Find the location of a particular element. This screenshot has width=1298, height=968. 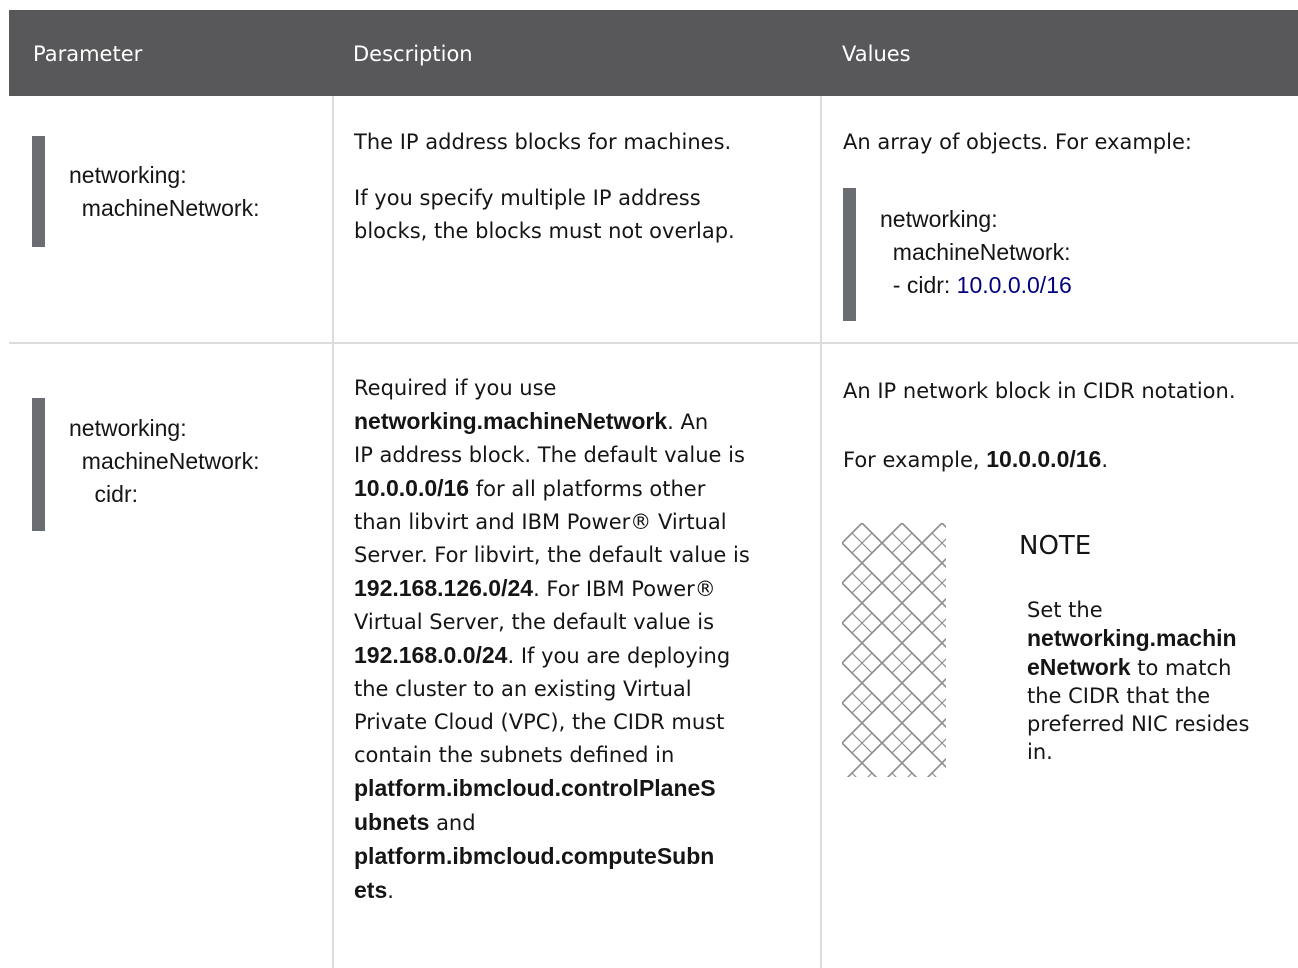

text: Required if you use is located at coordinates (455, 388).